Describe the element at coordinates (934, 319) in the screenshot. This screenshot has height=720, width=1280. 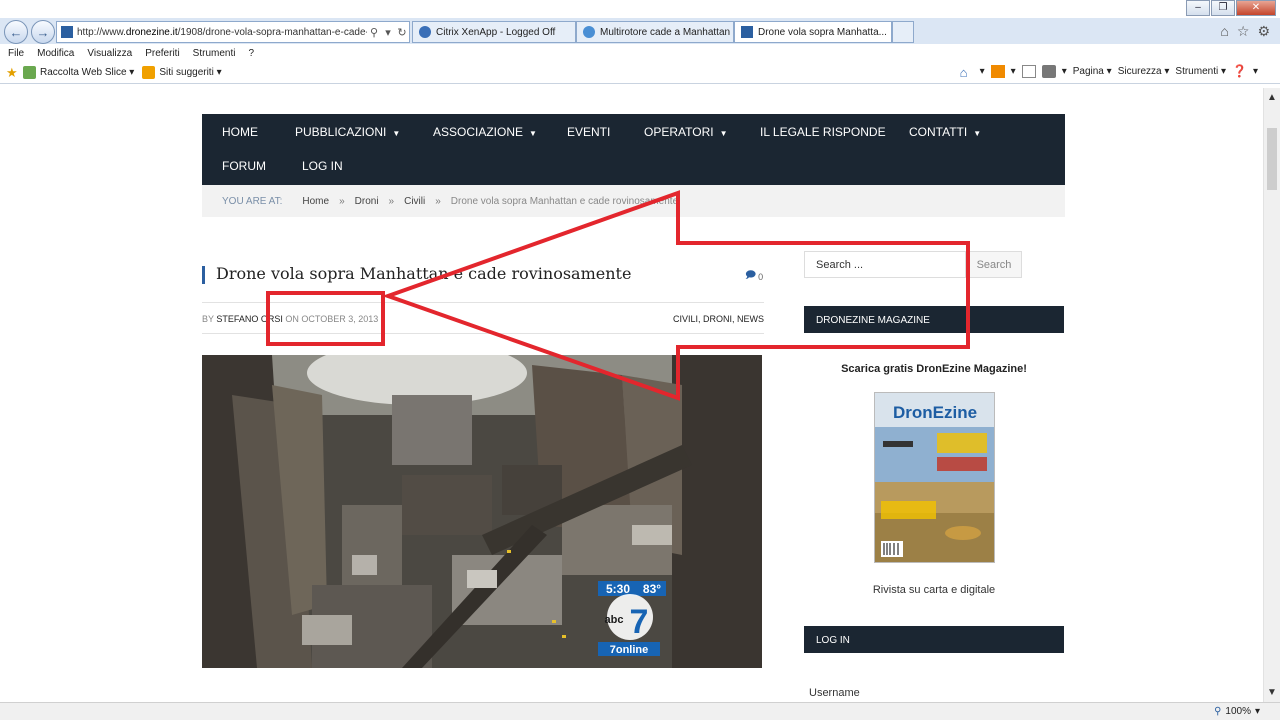
I see `magazine-widget-heading: DRONEZINE MAGAZINE` at that location.